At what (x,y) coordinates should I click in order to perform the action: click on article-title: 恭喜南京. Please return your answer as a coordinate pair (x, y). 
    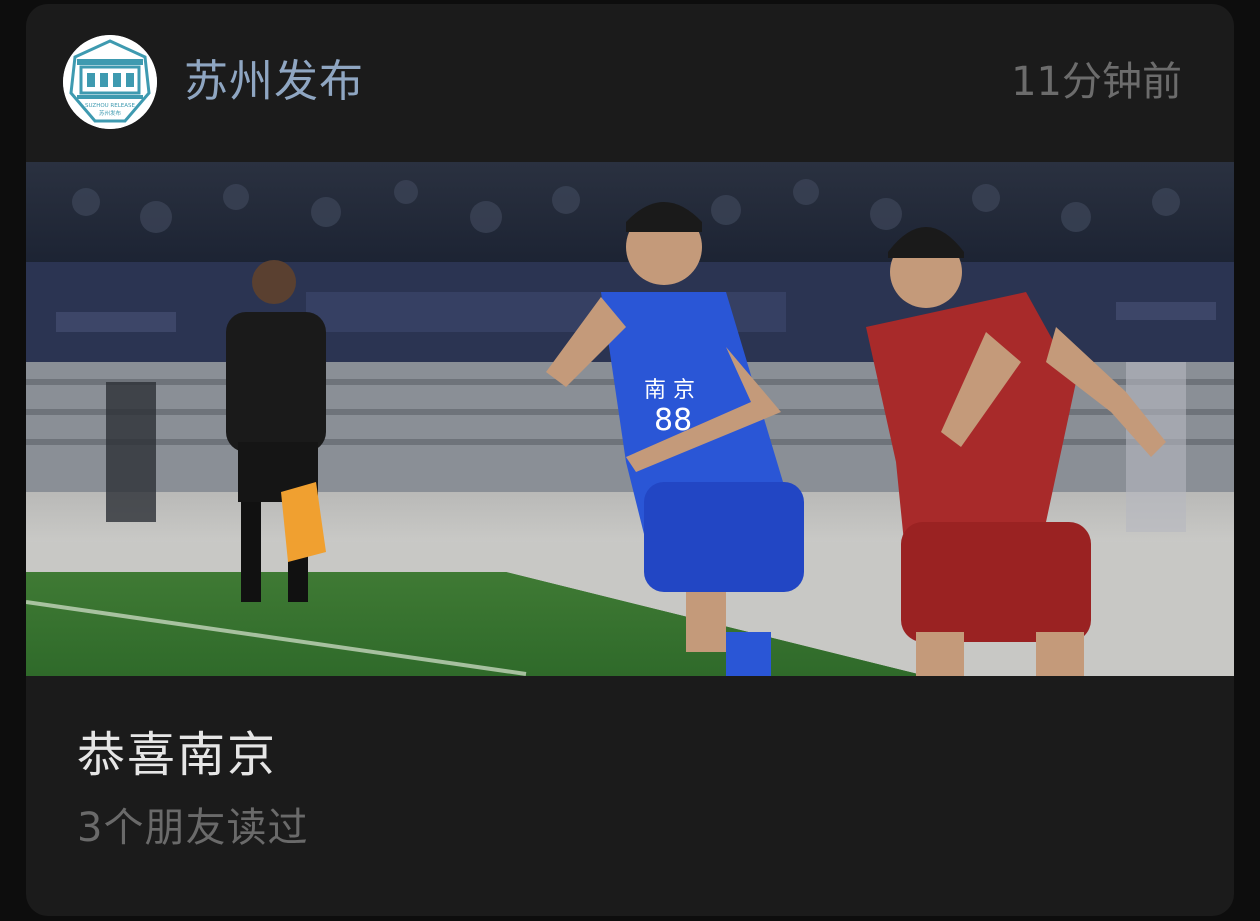
    Looking at the image, I should click on (177, 755).